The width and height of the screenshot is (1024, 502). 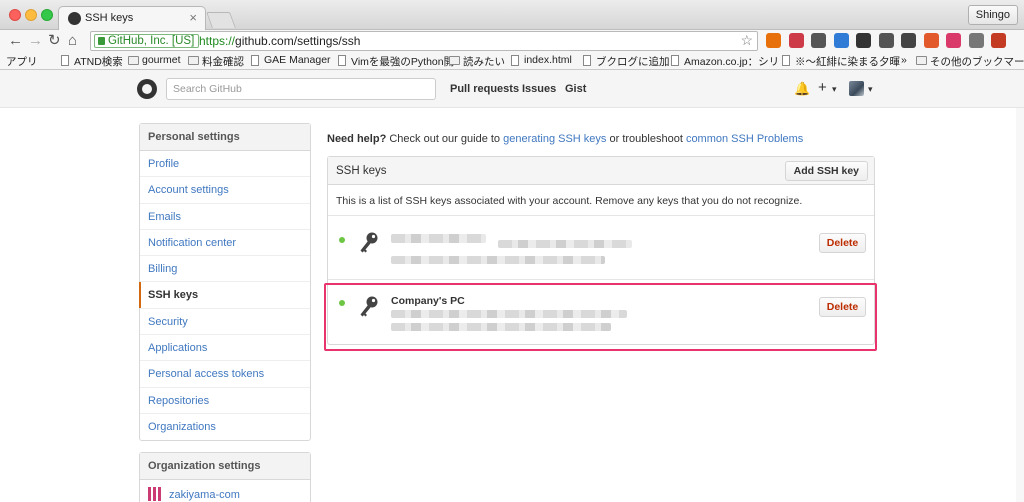 I want to click on bookmark-item: index.html, so click(x=541, y=60).